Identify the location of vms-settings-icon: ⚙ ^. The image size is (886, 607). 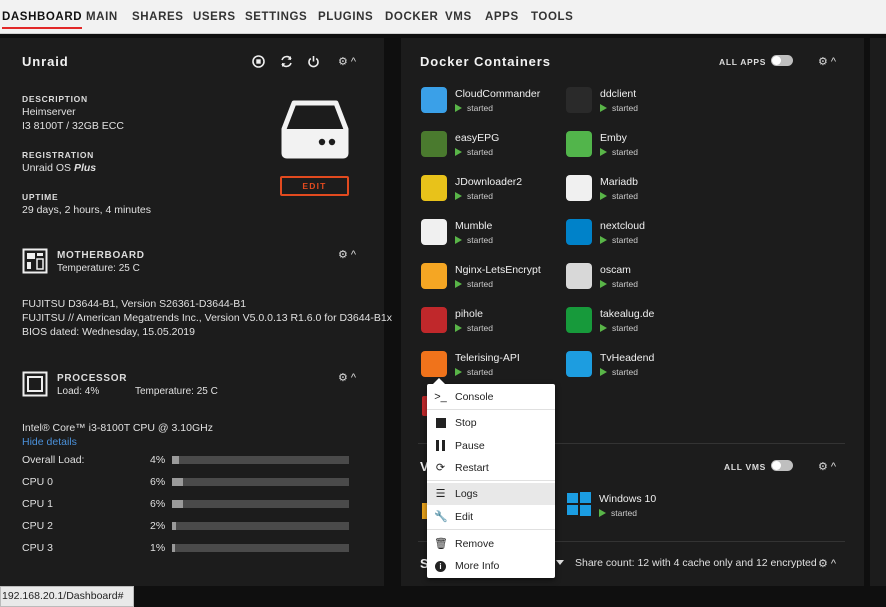
(827, 466).